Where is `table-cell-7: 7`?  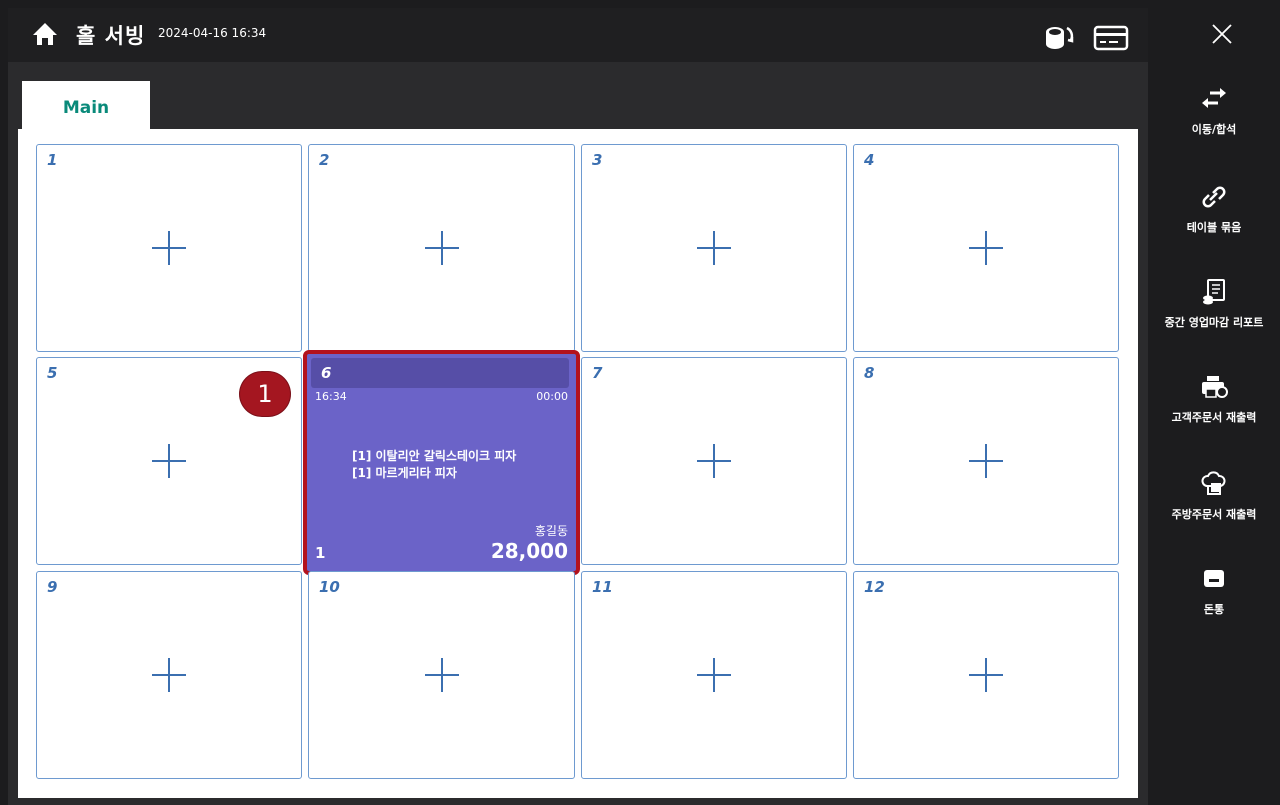 table-cell-7: 7 is located at coordinates (714, 461).